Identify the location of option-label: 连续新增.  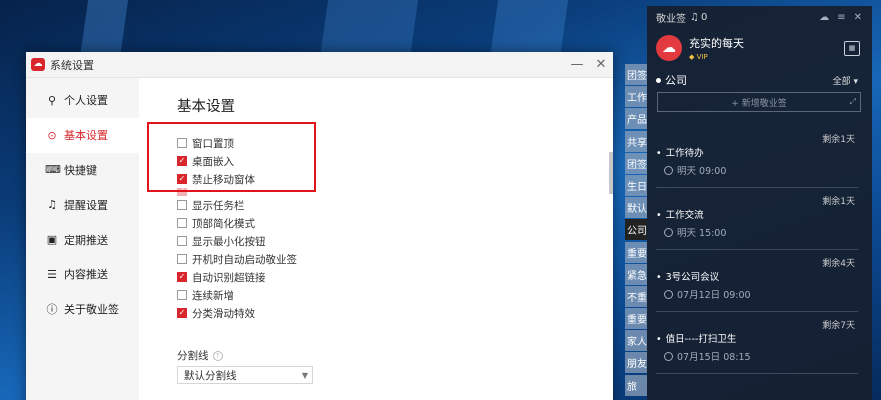
(213, 295).